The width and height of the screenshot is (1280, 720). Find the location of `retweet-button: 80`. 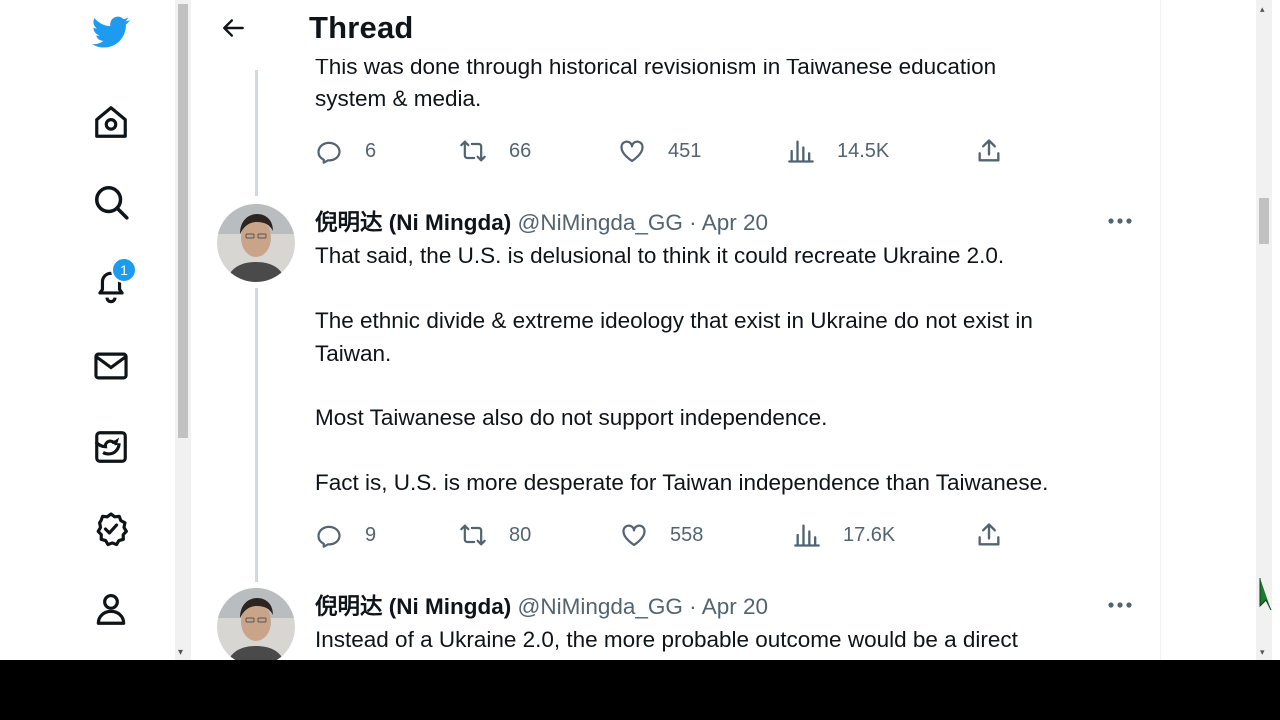

retweet-button: 80 is located at coordinates (495, 535).